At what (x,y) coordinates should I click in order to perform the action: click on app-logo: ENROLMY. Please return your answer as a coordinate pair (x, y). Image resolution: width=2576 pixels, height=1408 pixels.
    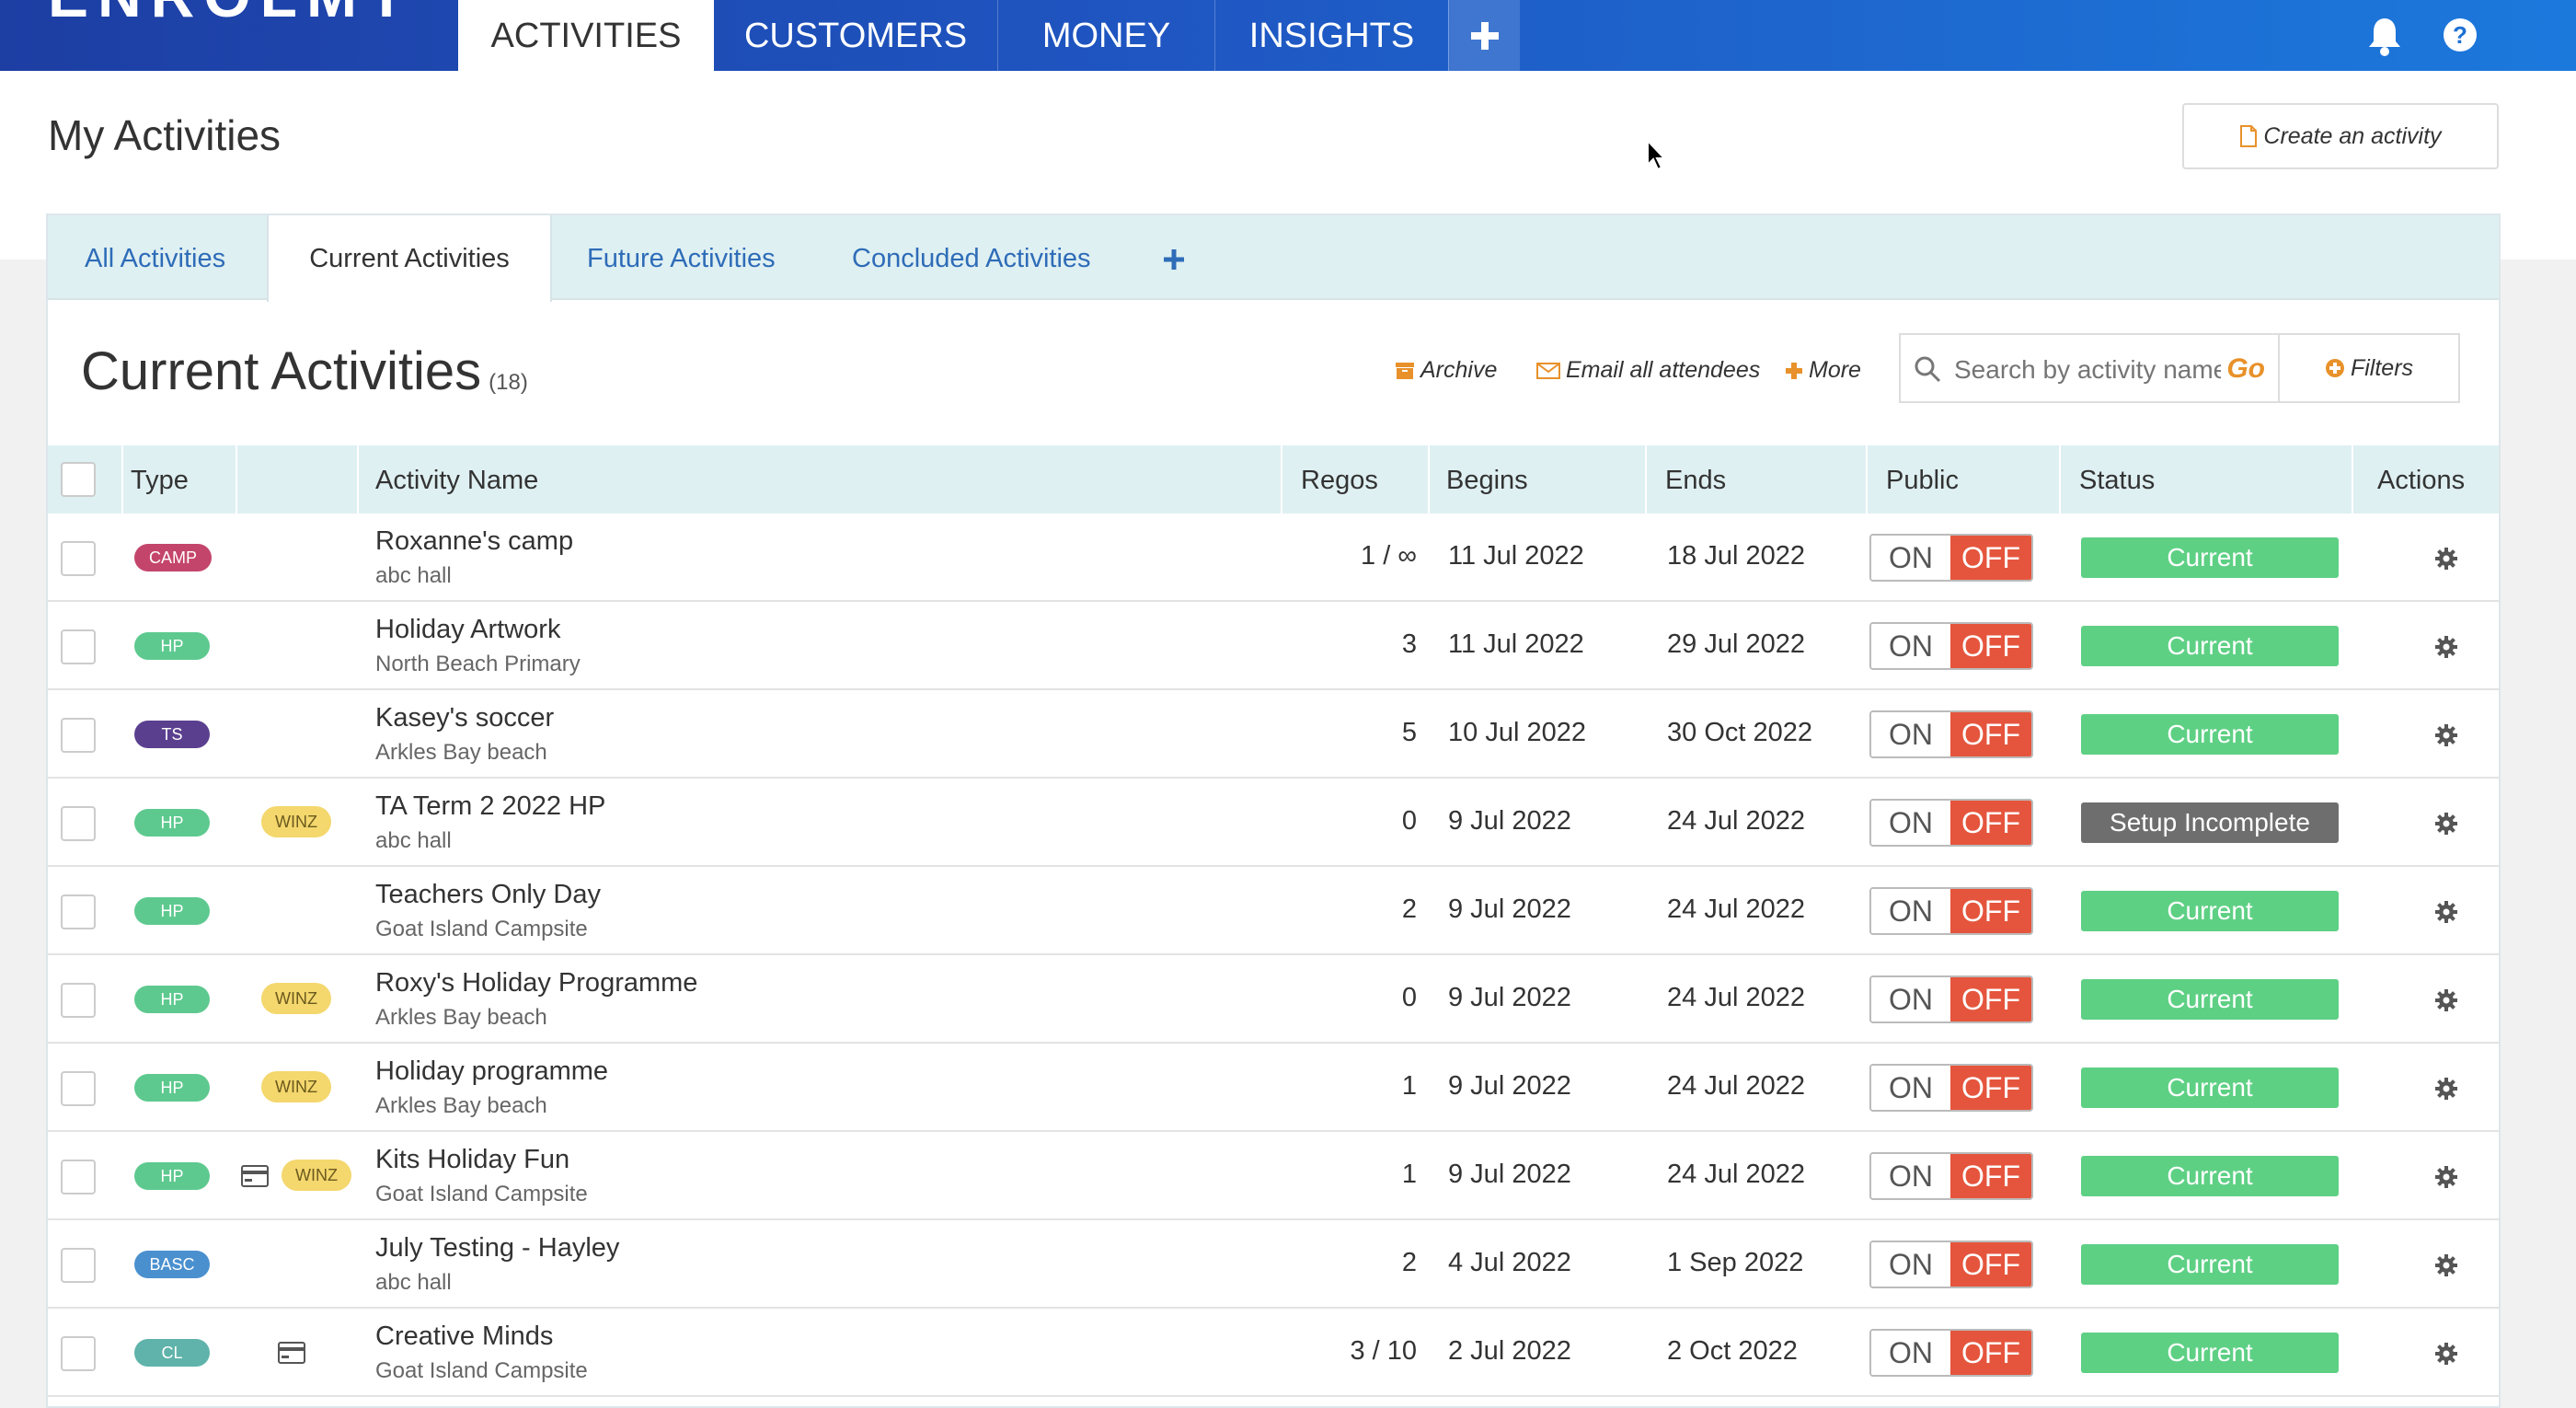
    Looking at the image, I should click on (232, 13).